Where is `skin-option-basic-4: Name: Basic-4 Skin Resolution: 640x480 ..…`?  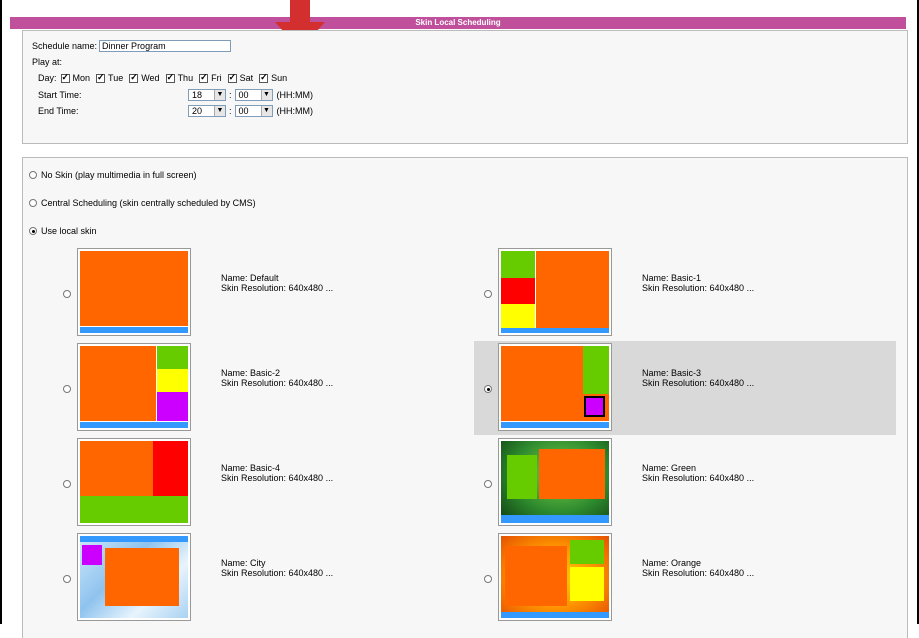 skin-option-basic-4: Name: Basic-4 Skin Resolution: 640x480 ..… is located at coordinates (264, 483).